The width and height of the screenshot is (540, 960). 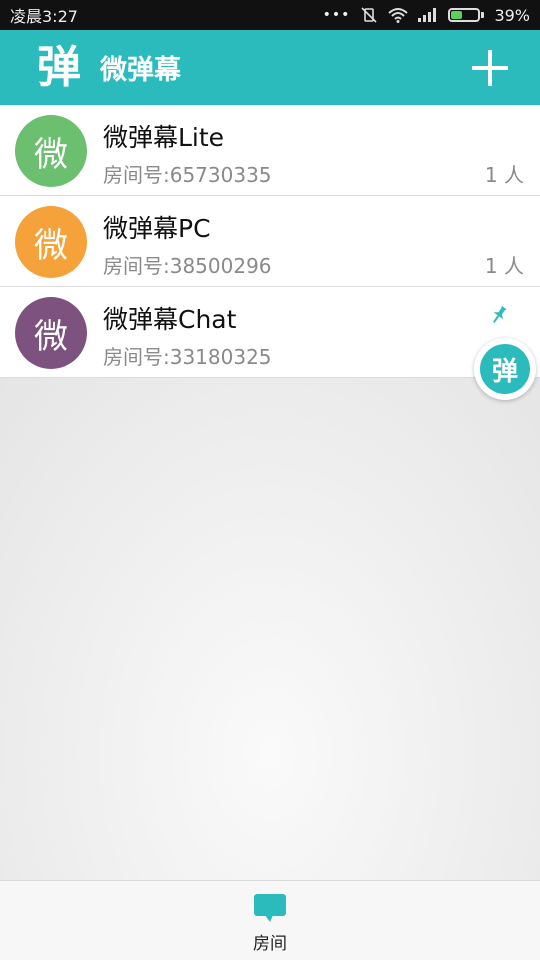 What do you see at coordinates (157, 228) in the screenshot?
I see `room-name: 微弹幕PC` at bounding box center [157, 228].